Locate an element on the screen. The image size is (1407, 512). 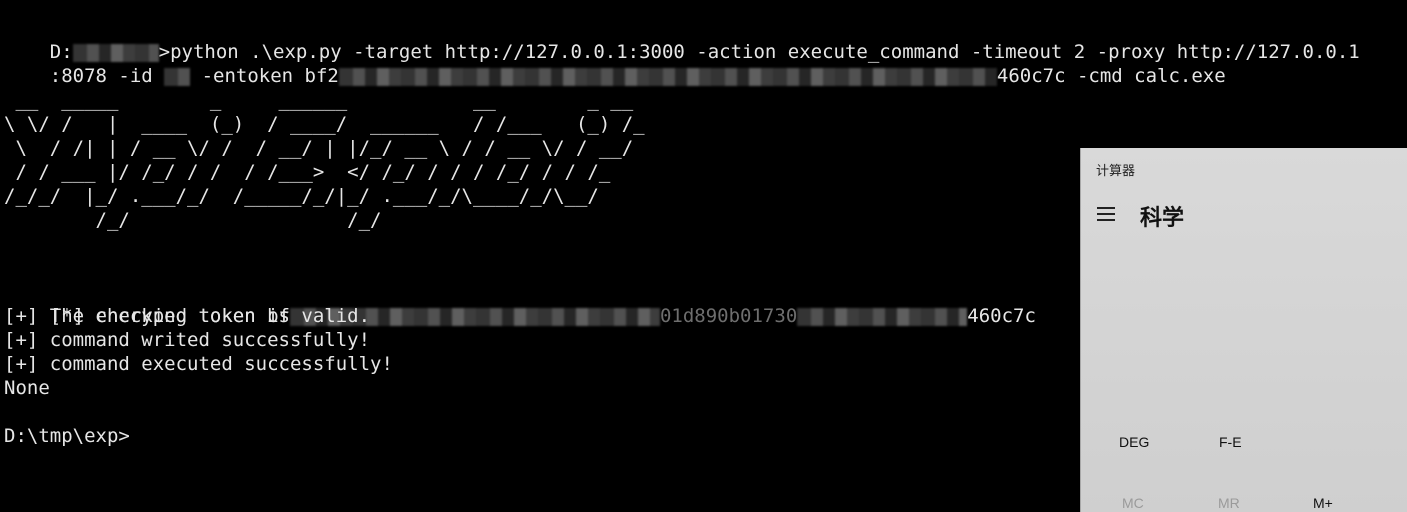
deg-button: DEG is located at coordinates (1134, 442).